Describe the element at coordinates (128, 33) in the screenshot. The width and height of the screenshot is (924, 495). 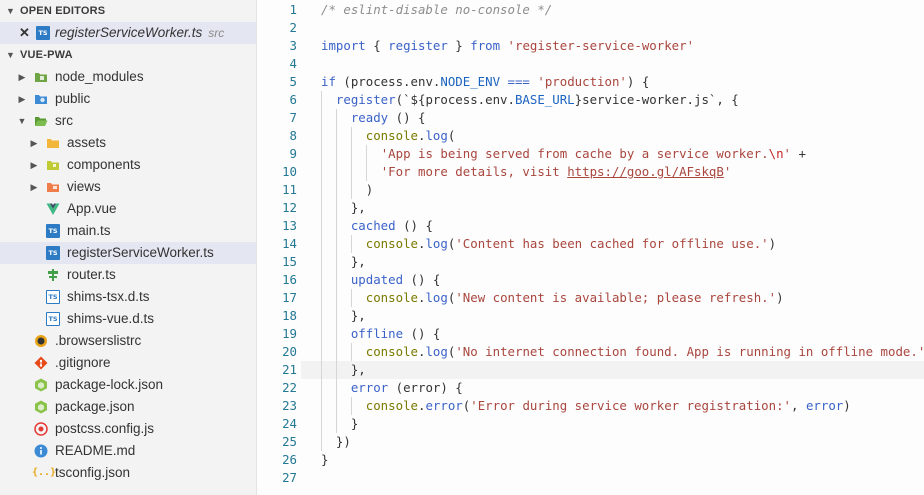
I see `open-editor-item: ✕ TS registerServiceWorker.ts src` at that location.